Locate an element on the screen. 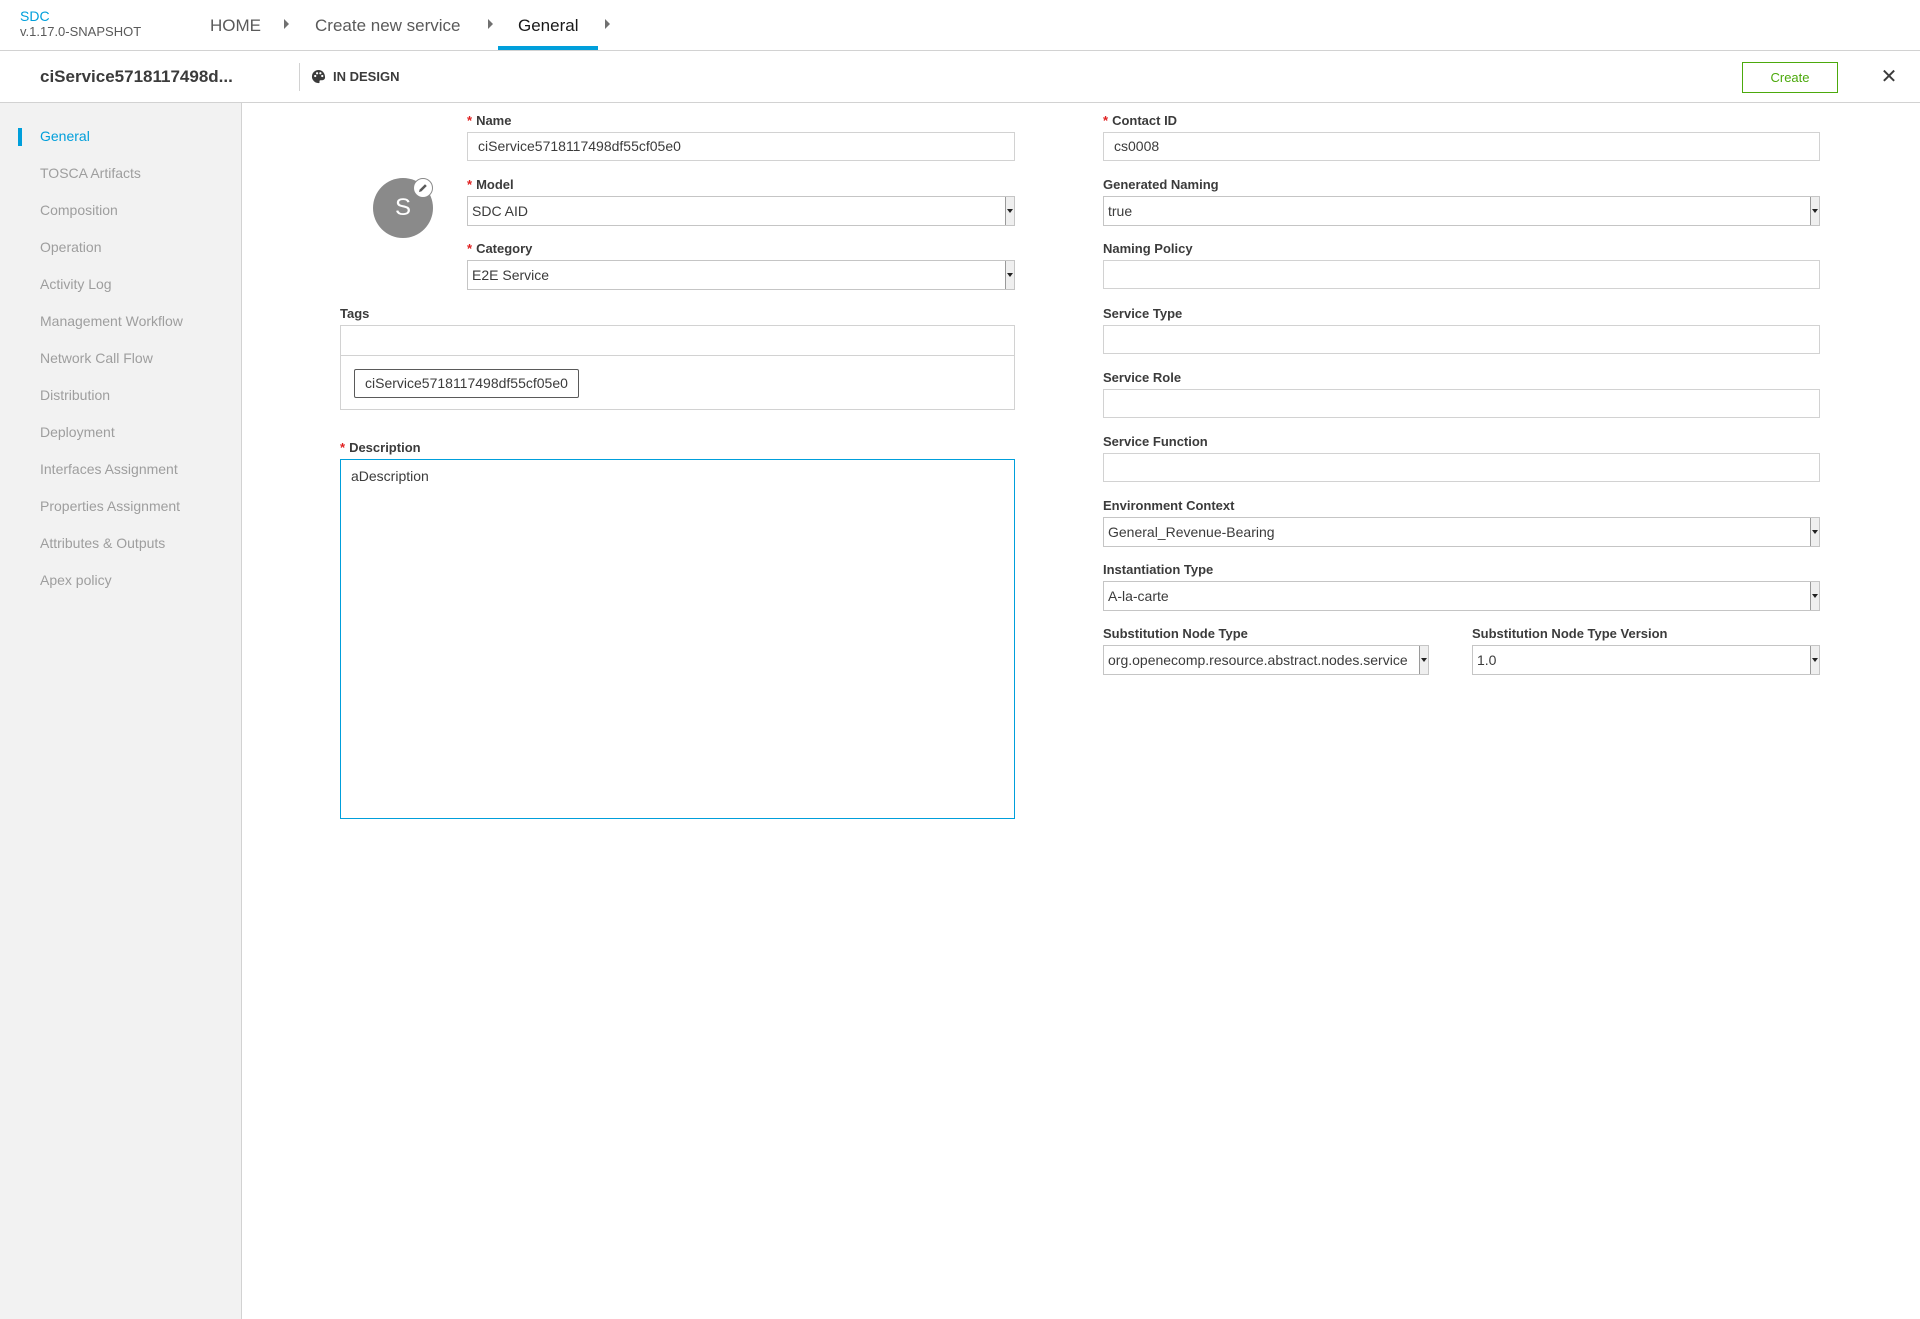 The height and width of the screenshot is (1319, 1920). service-function-input is located at coordinates (1461, 467).